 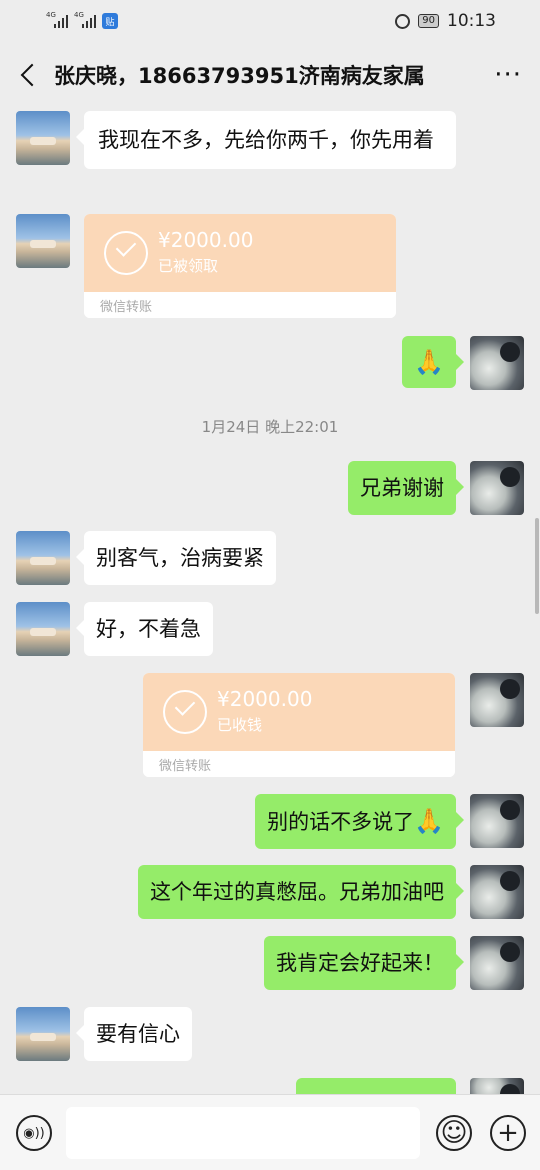 I want to click on more-options-icon: ···, so click(x=508, y=75).